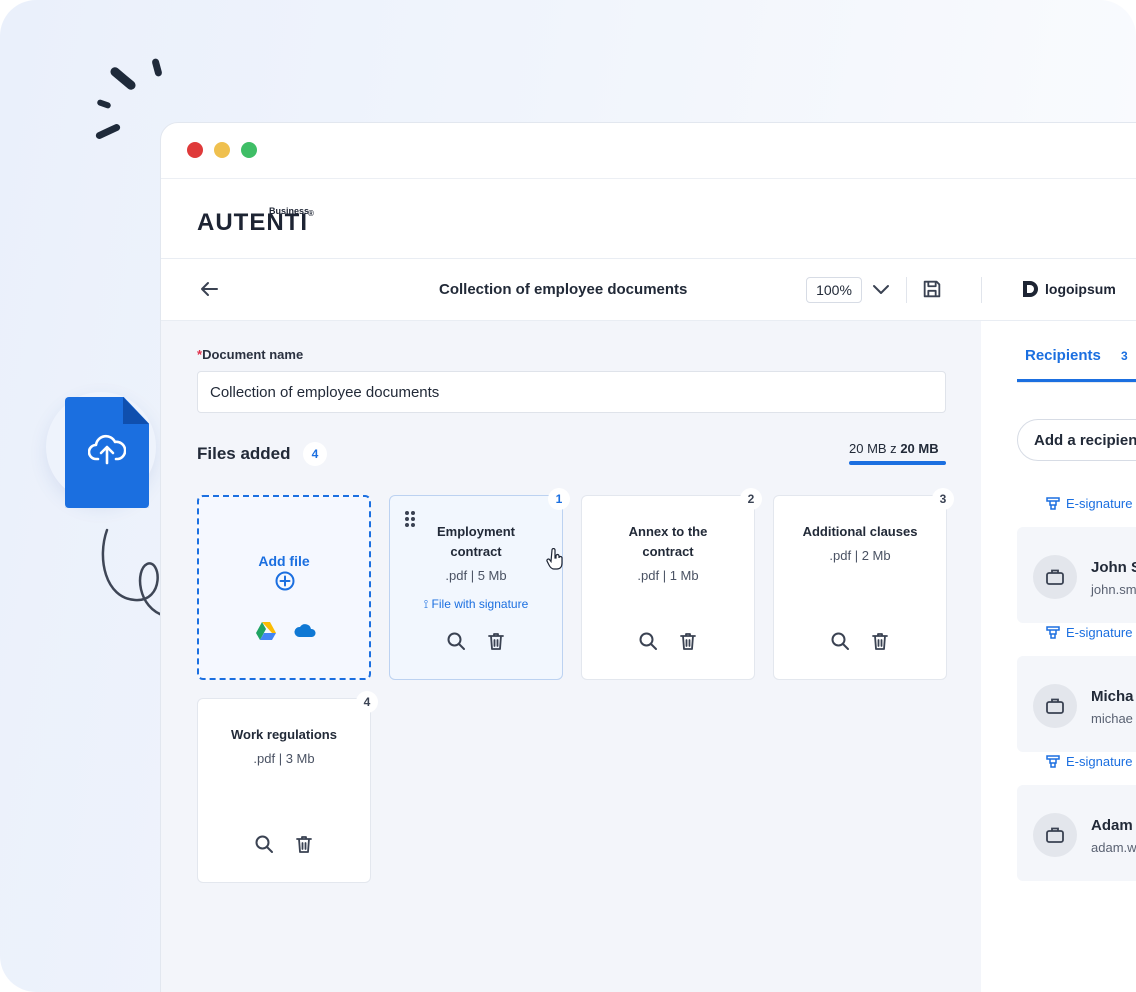  I want to click on document-name-label-text: Document name, so click(253, 354).